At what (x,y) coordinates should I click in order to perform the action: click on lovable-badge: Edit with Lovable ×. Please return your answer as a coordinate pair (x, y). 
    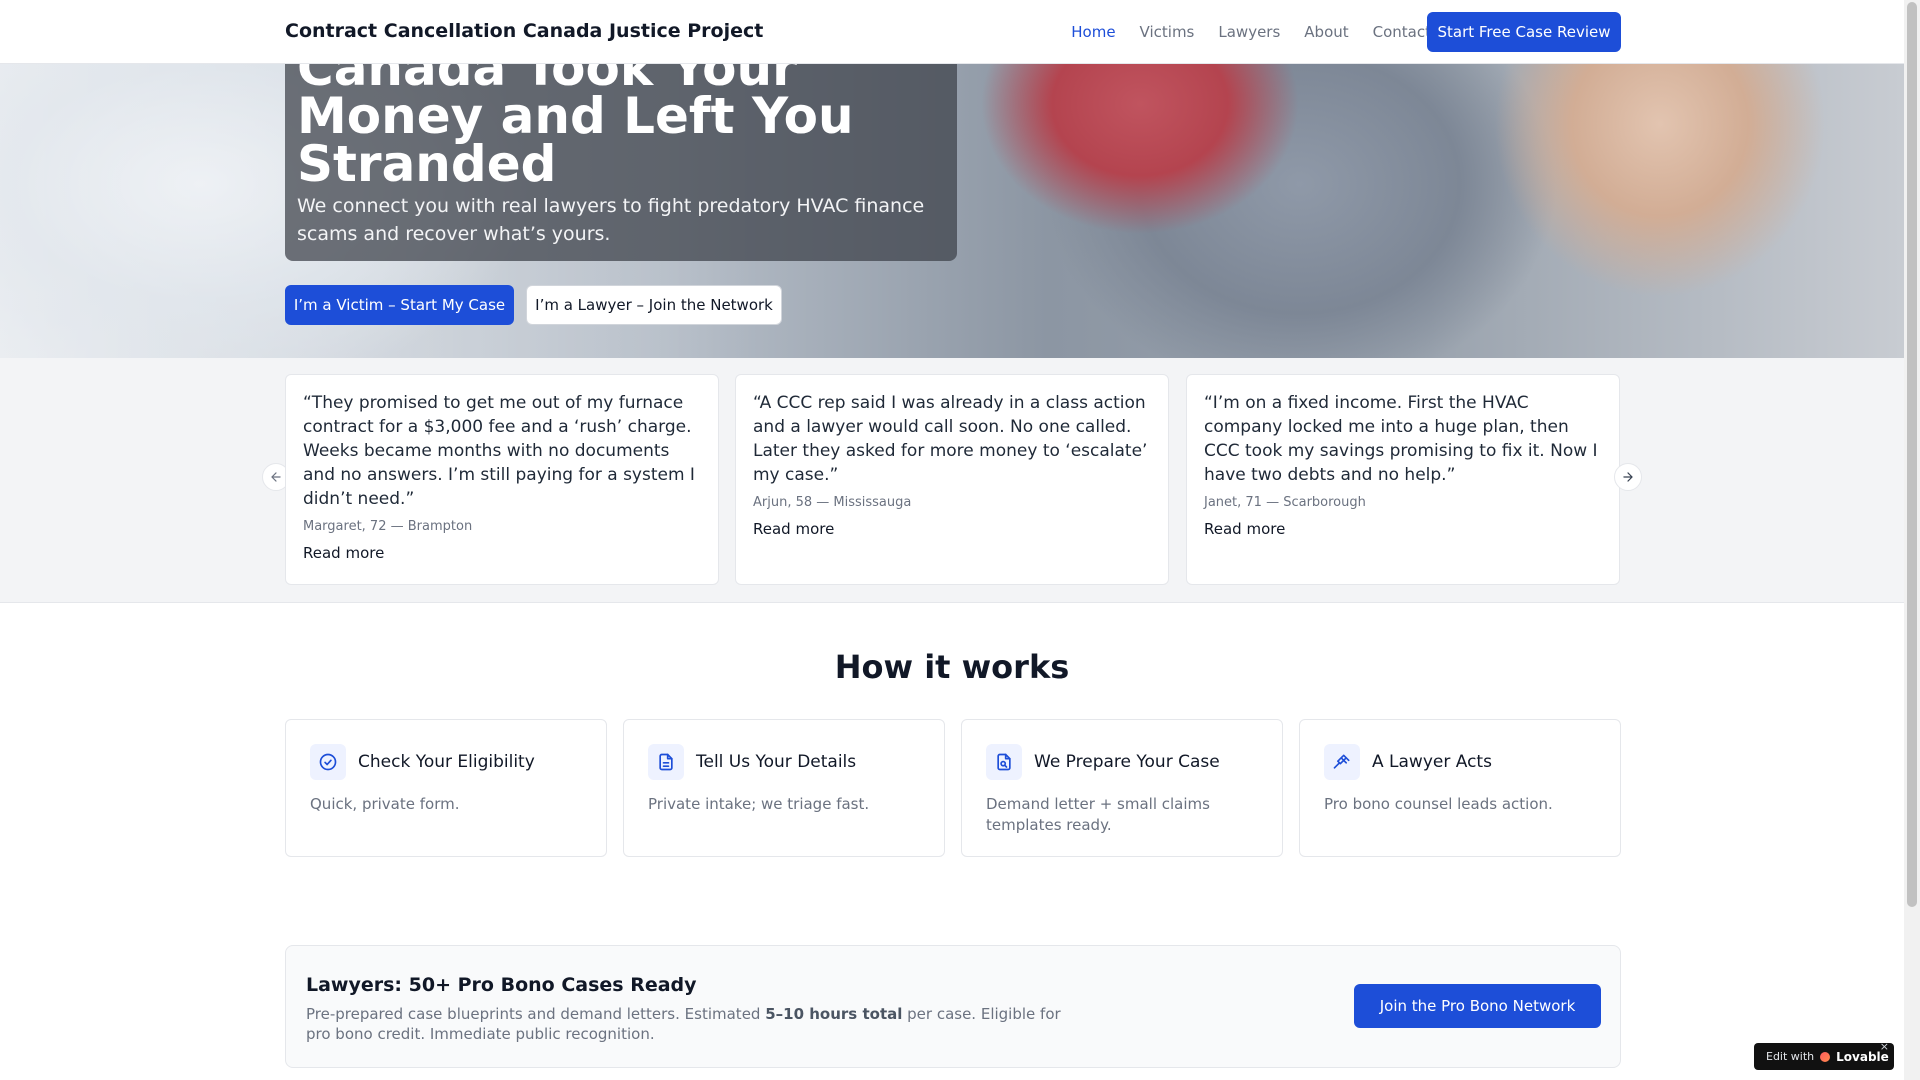
    Looking at the image, I should click on (1824, 1055).